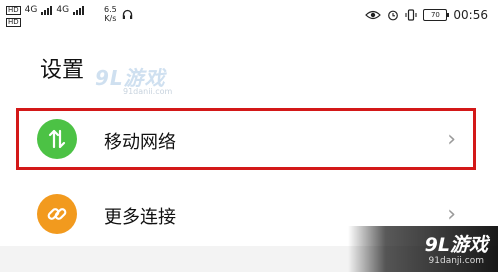  I want to click on more-connections-label: 更多连接, so click(140, 216).